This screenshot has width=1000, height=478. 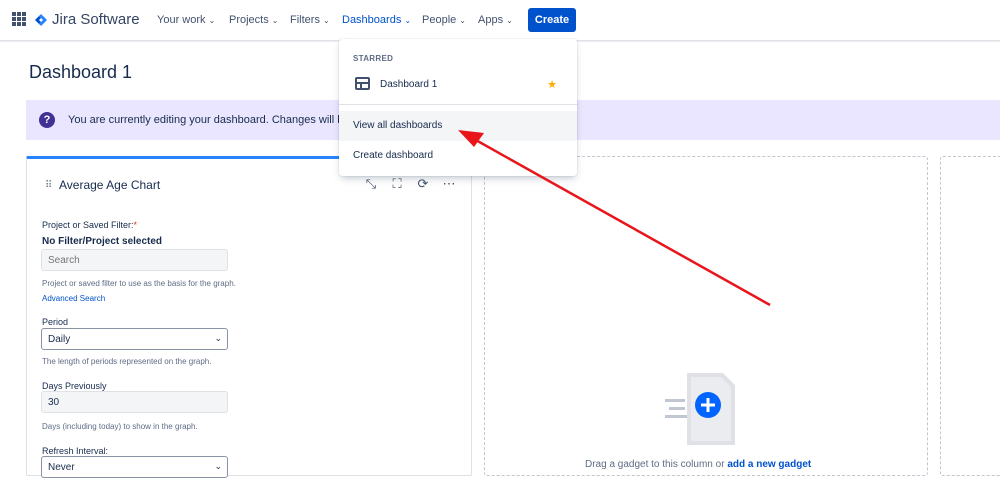 I want to click on days-input: 30, so click(x=134, y=402).